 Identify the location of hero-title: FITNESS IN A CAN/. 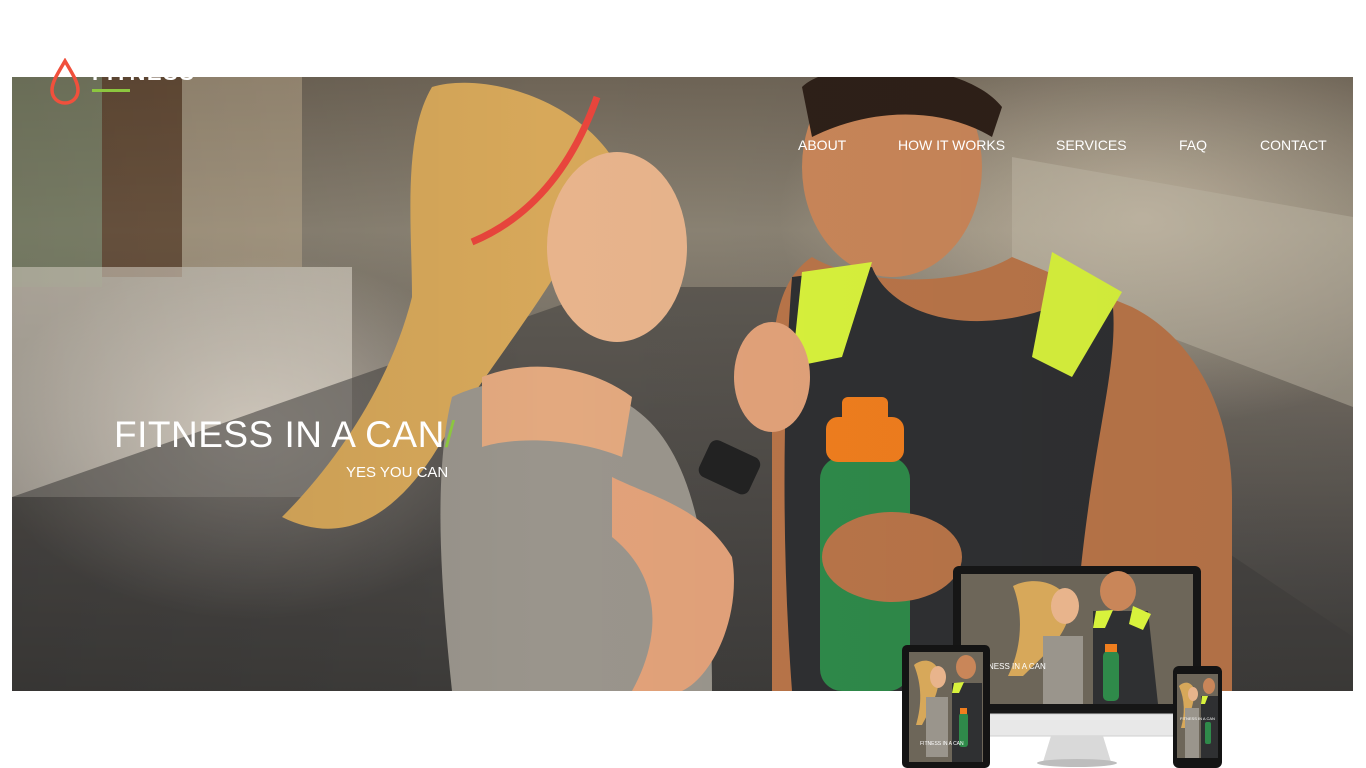
(285, 435).